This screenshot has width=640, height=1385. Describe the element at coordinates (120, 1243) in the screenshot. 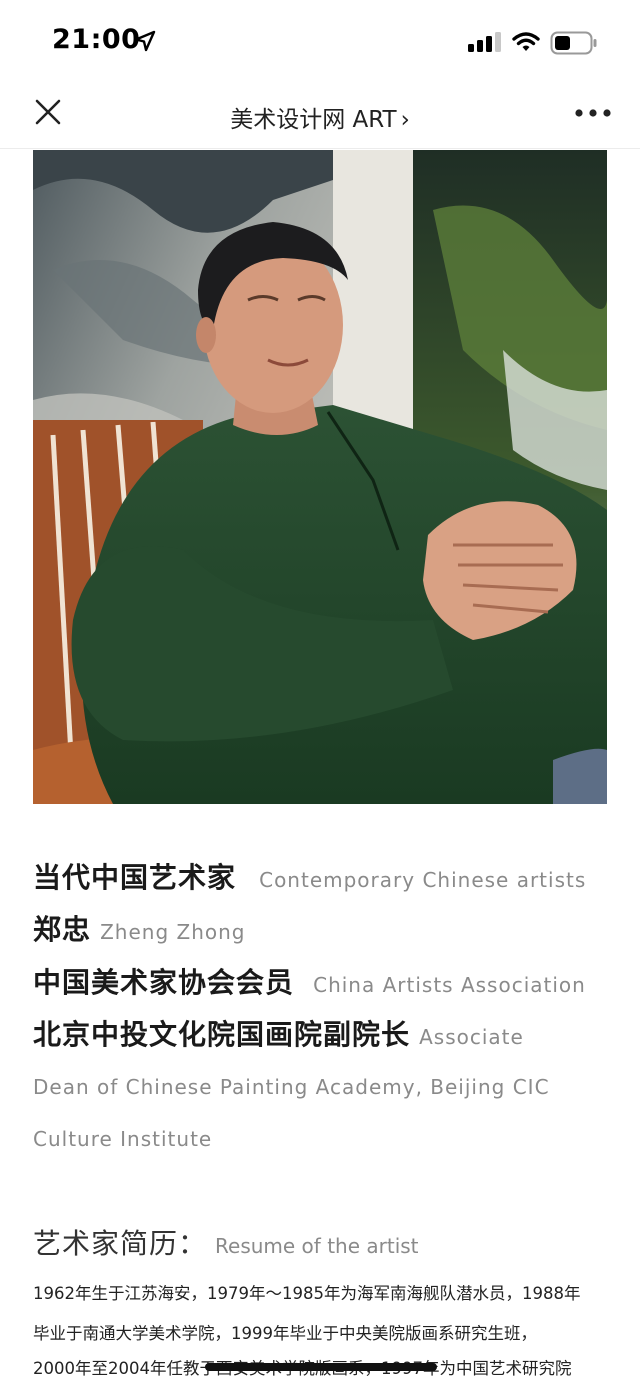

I see `resume-heading-zh: 艺术家简历：` at that location.